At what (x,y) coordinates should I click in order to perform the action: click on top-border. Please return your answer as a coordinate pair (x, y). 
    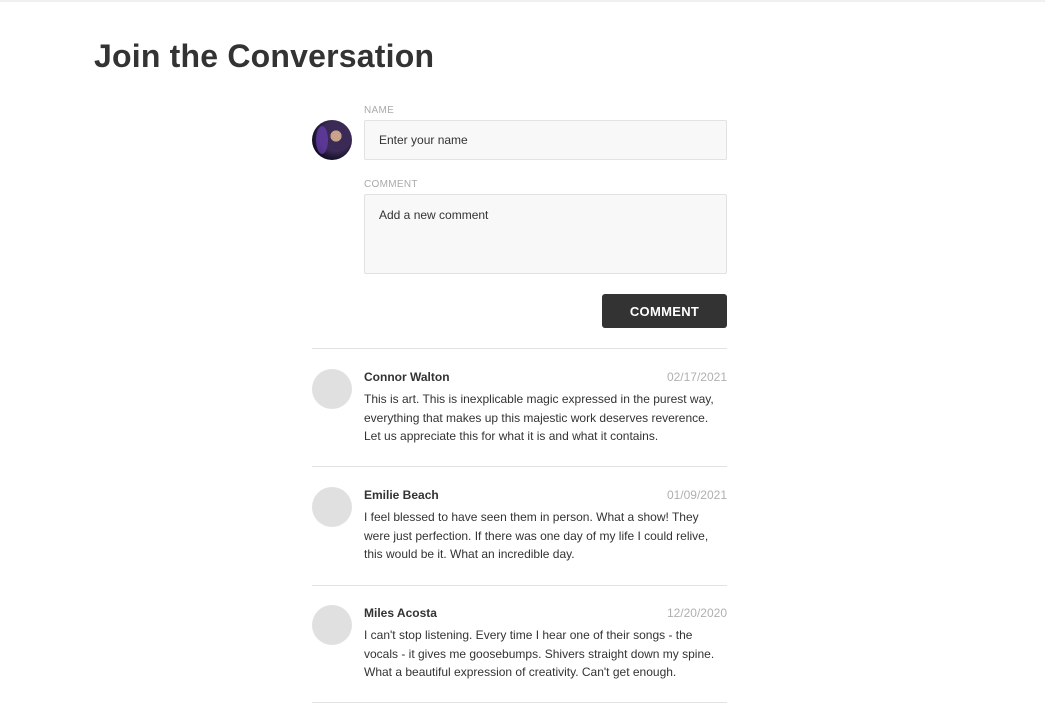
    Looking at the image, I should click on (522, 1).